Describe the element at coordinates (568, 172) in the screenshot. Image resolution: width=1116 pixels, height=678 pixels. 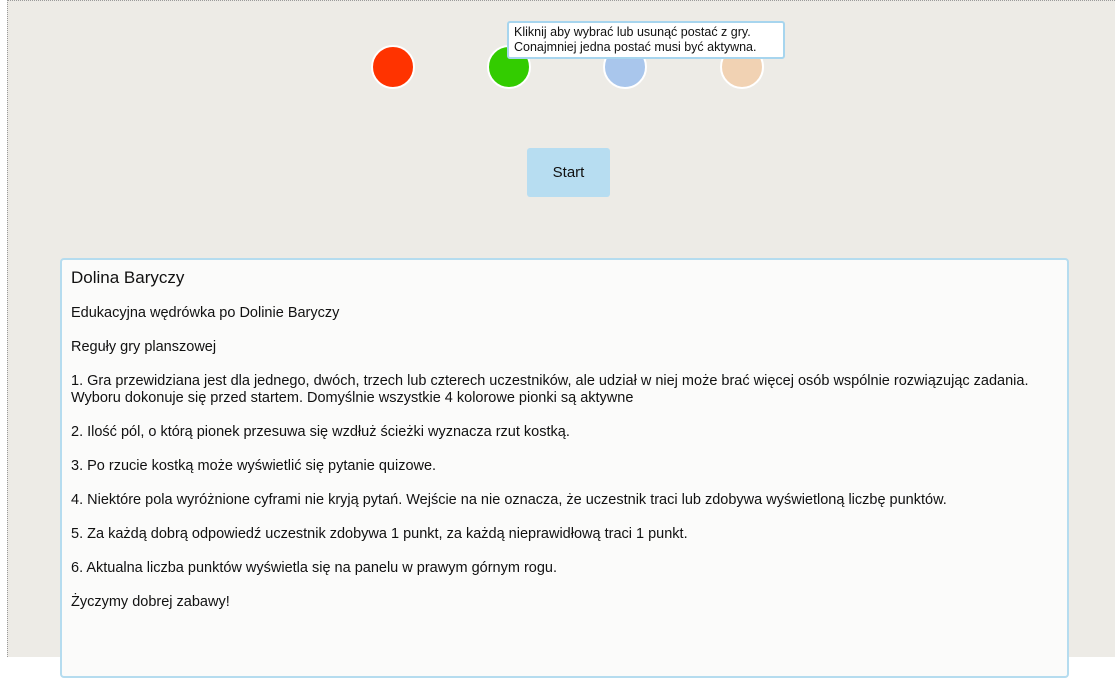
I see `start-button: Start` at that location.